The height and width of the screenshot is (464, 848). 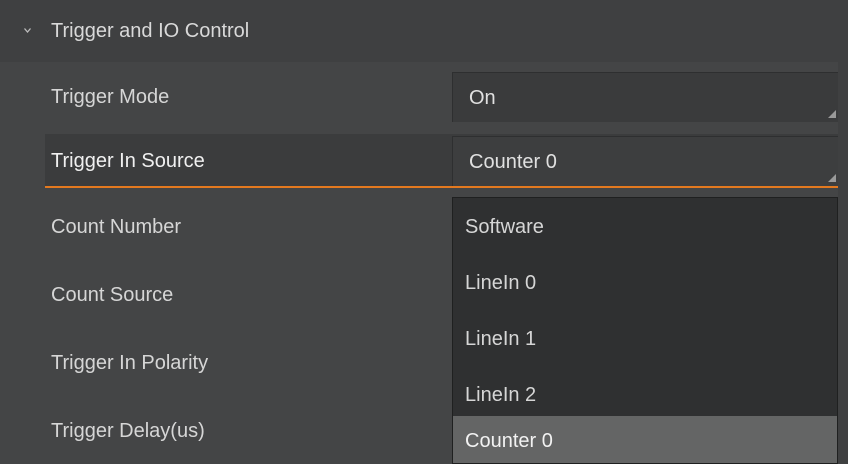 I want to click on selection-underline, so click(x=441, y=187).